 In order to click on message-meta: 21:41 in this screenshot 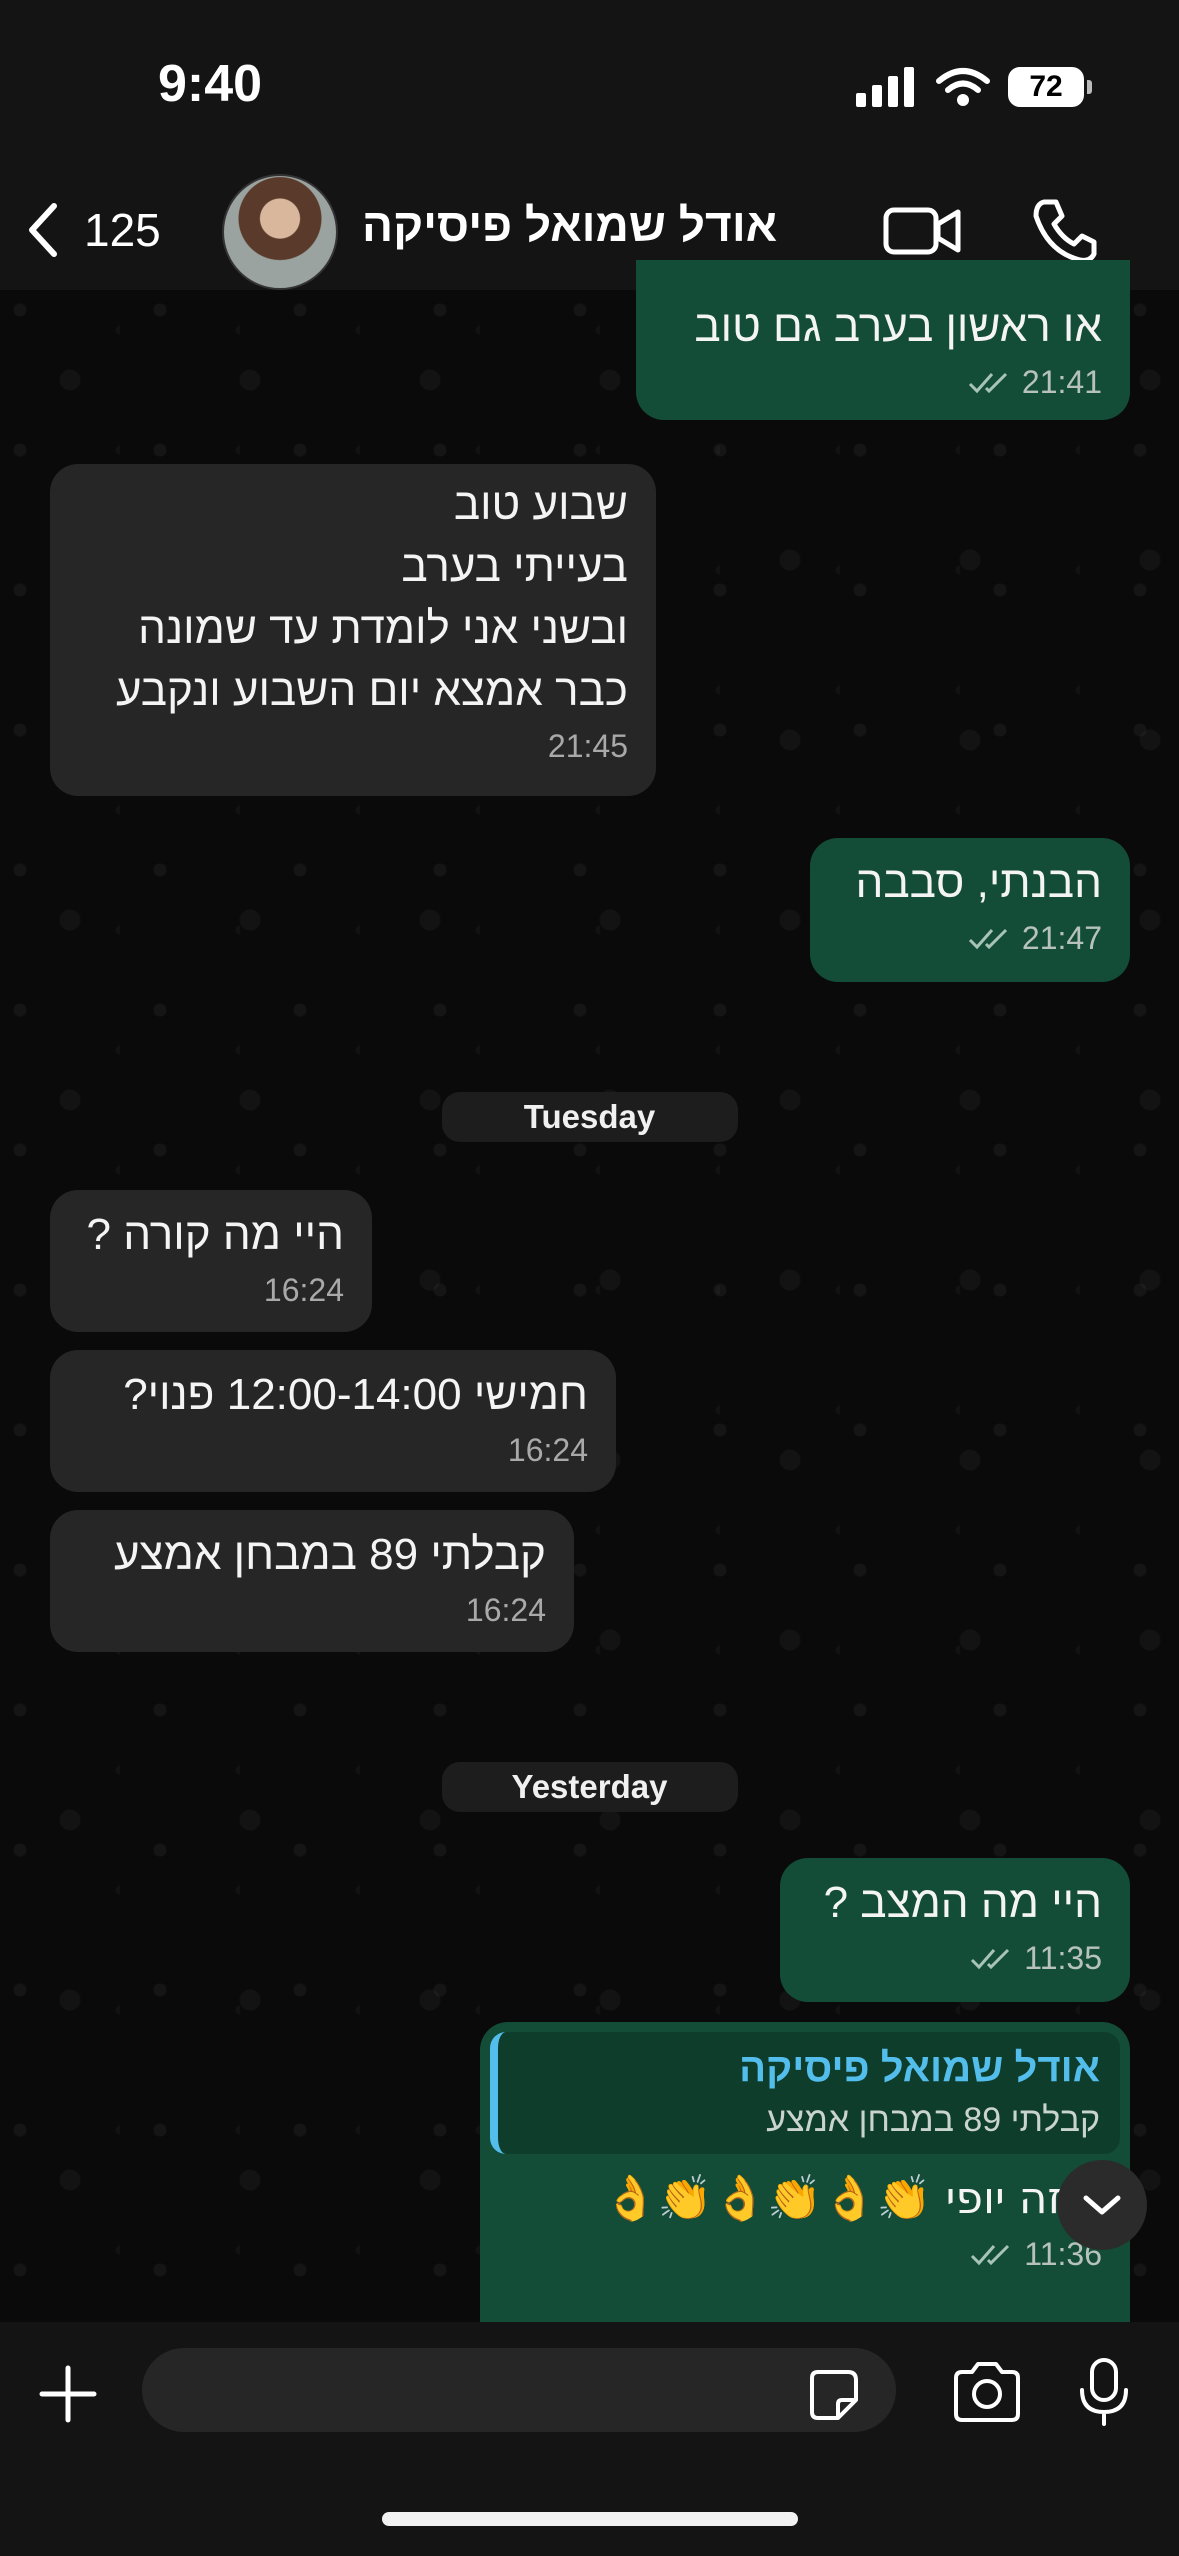, I will do `click(883, 382)`.